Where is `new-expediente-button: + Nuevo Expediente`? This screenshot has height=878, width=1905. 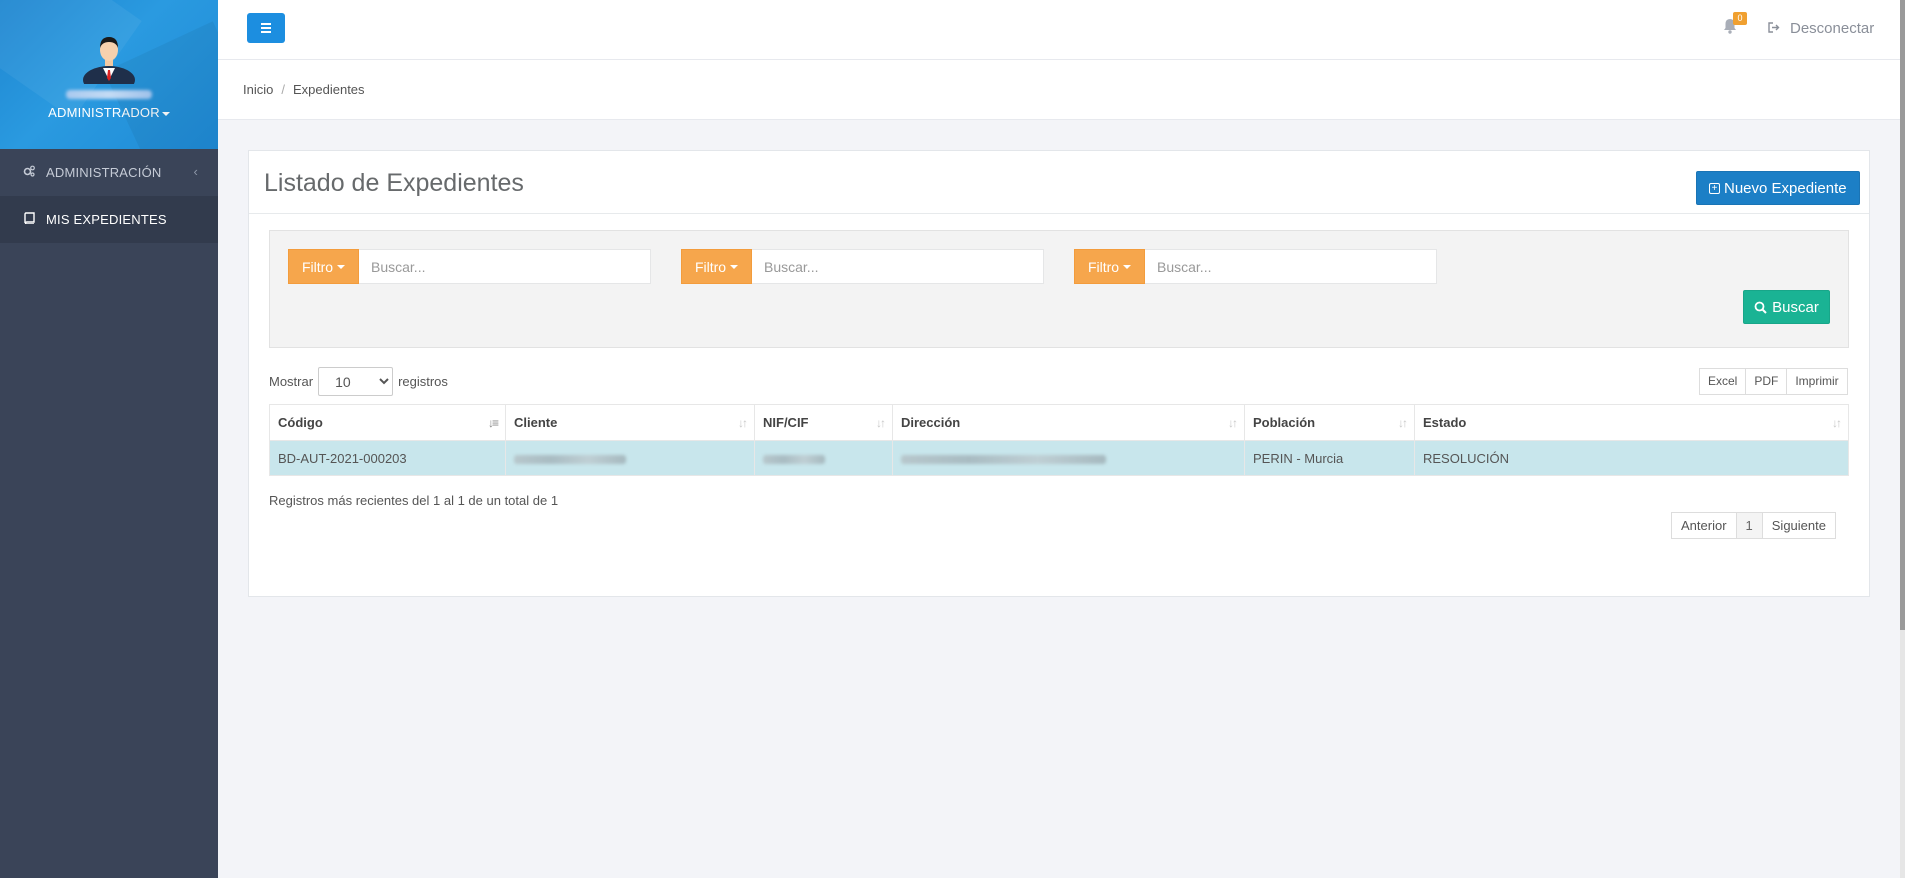 new-expediente-button: + Nuevo Expediente is located at coordinates (1778, 188).